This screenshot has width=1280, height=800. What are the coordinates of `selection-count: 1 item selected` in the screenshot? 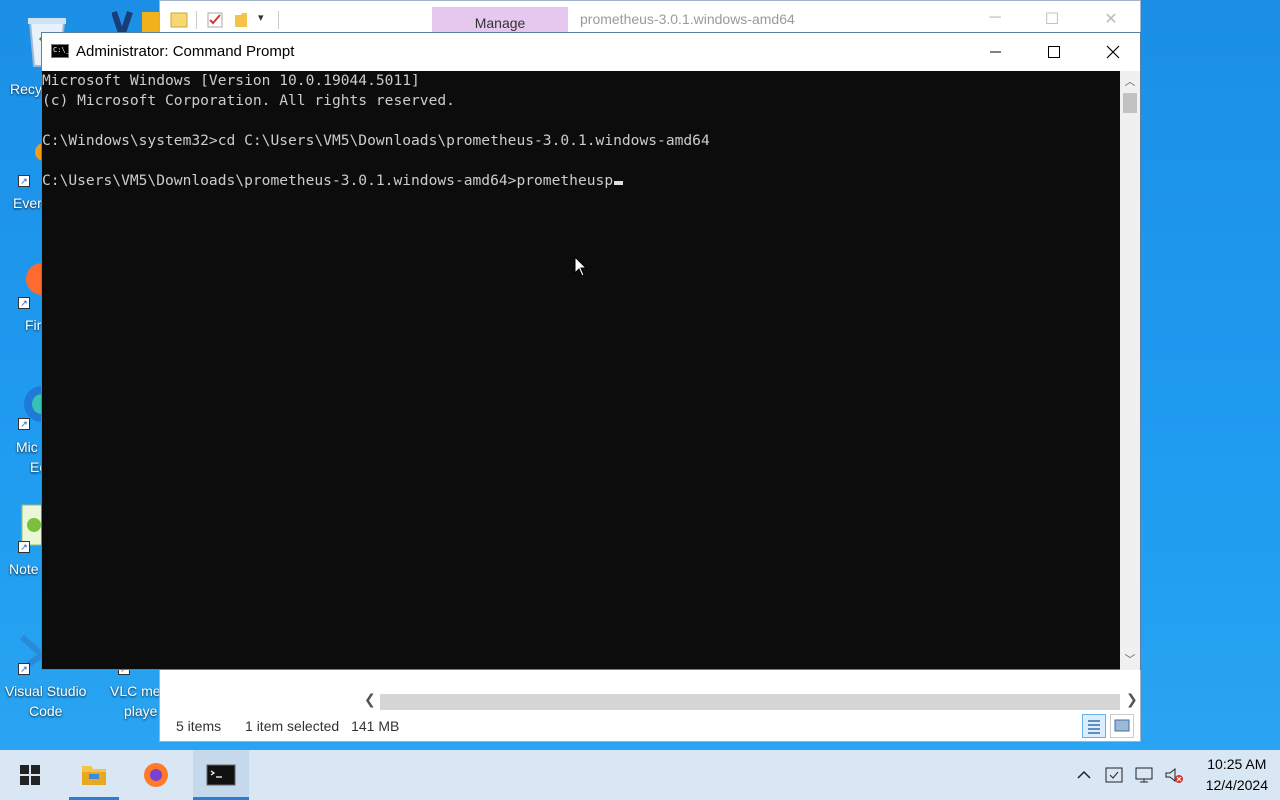 It's located at (292, 726).